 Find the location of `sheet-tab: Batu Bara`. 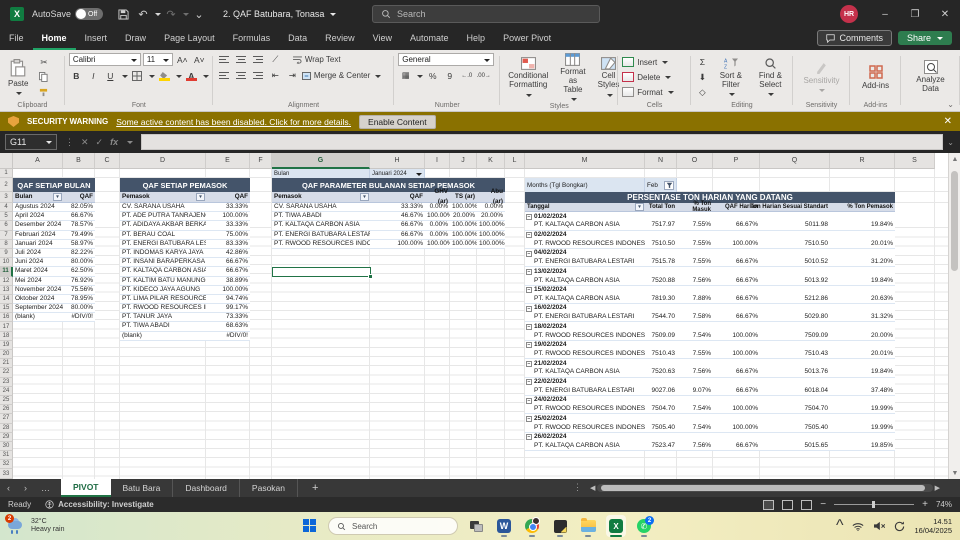

sheet-tab: Batu Bara is located at coordinates (142, 488).